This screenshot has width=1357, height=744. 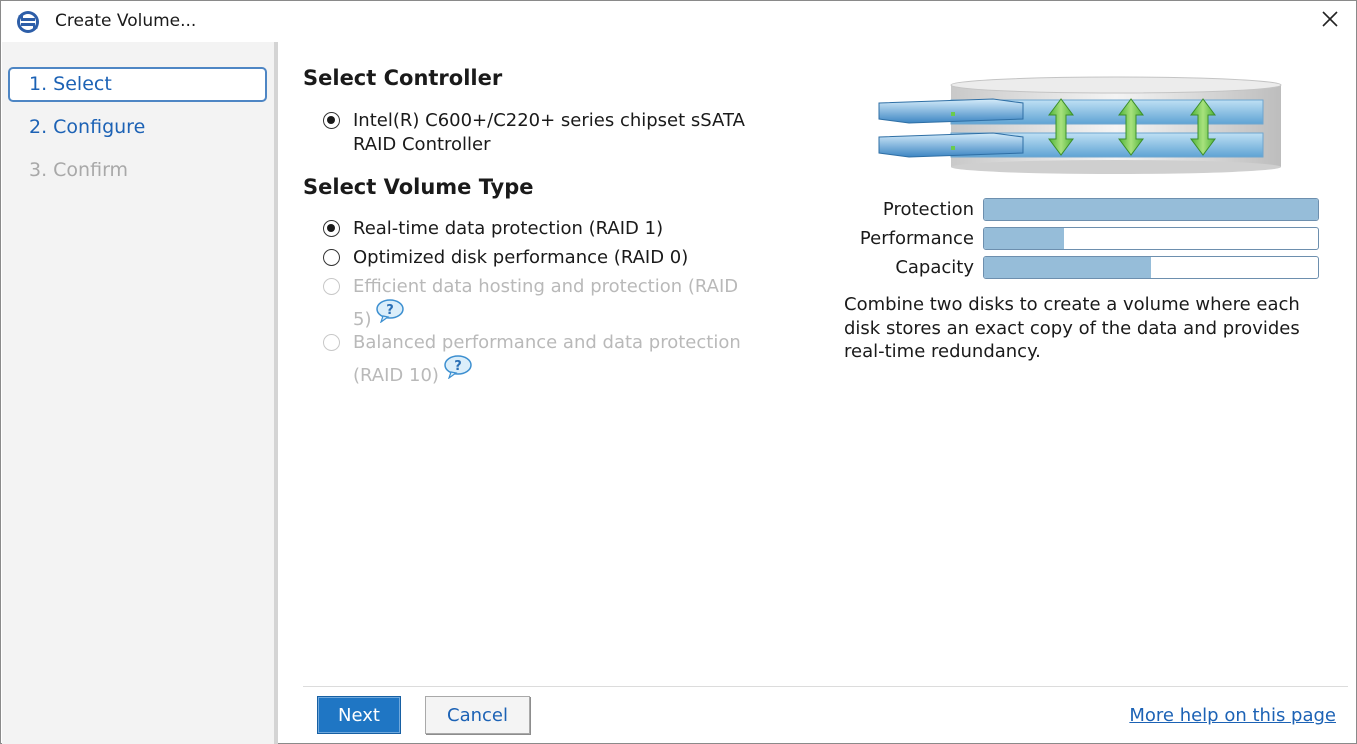 I want to click on capacity-meter, so click(x=1151, y=267).